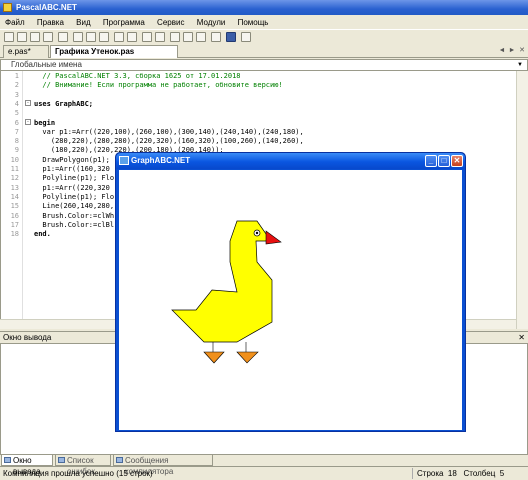  Describe the element at coordinates (257, 233) in the screenshot. I see `duck-pupil` at that location.